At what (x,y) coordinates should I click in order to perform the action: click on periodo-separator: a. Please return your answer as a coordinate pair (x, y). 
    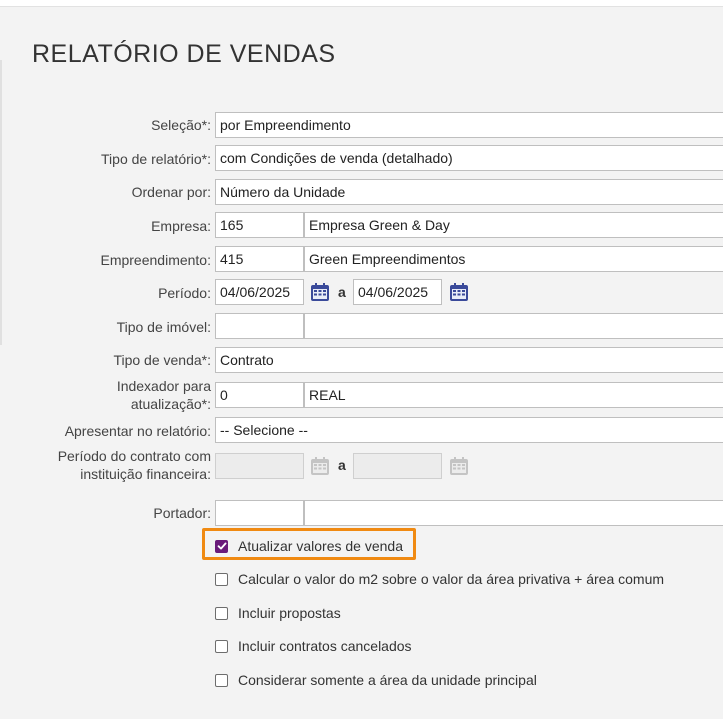
    Looking at the image, I should click on (342, 292).